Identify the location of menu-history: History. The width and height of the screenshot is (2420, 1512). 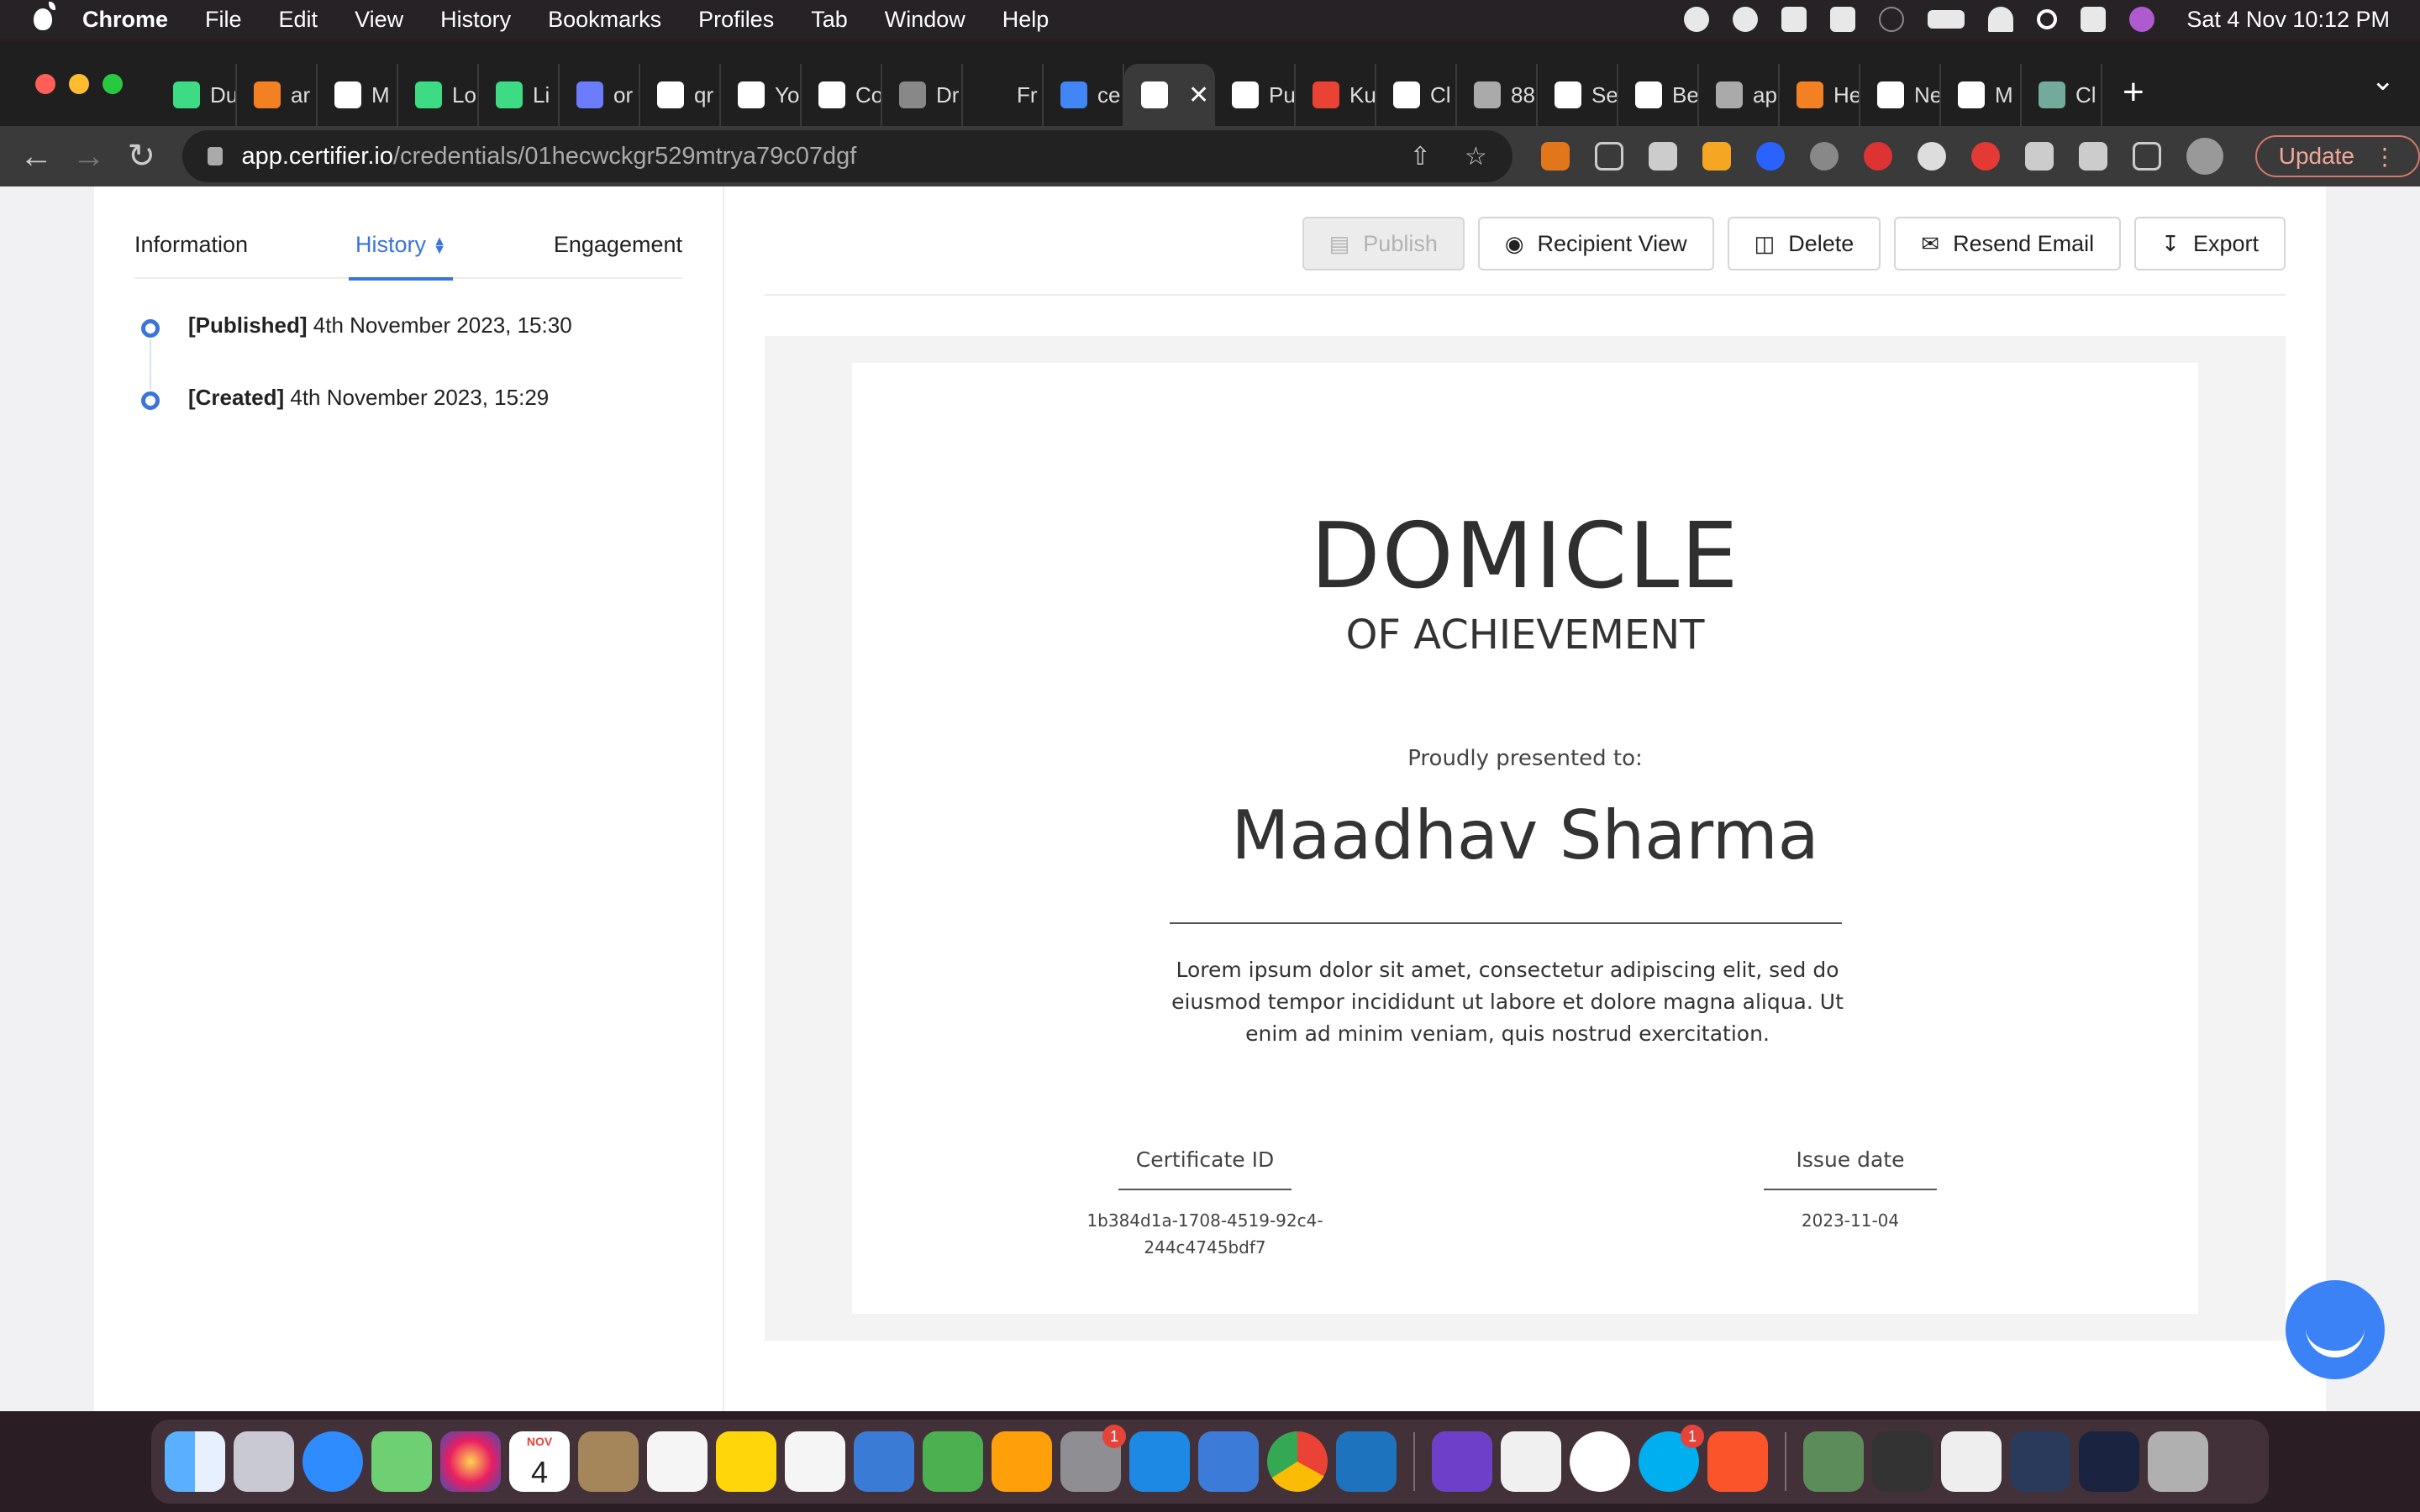
(476, 20).